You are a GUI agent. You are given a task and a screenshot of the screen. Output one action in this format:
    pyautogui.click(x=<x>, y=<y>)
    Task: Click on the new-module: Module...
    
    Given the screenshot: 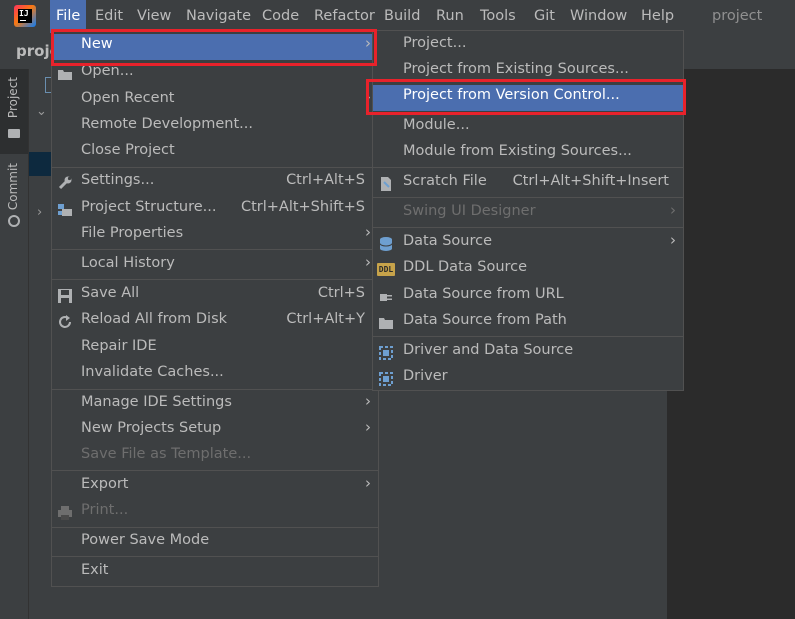 What is the action you would take?
    pyautogui.click(x=528, y=128)
    